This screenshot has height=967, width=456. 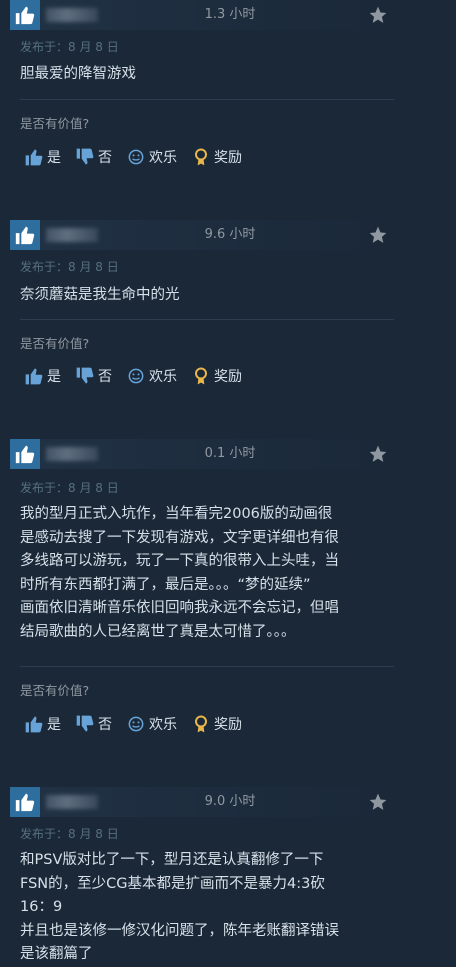 What do you see at coordinates (230, 453) in the screenshot?
I see `play-hours: 0.1 小时` at bounding box center [230, 453].